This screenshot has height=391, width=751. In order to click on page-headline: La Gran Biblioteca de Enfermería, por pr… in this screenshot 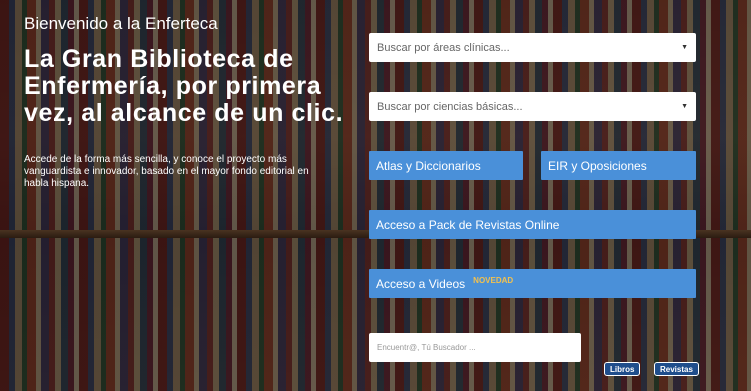, I will do `click(184, 86)`.